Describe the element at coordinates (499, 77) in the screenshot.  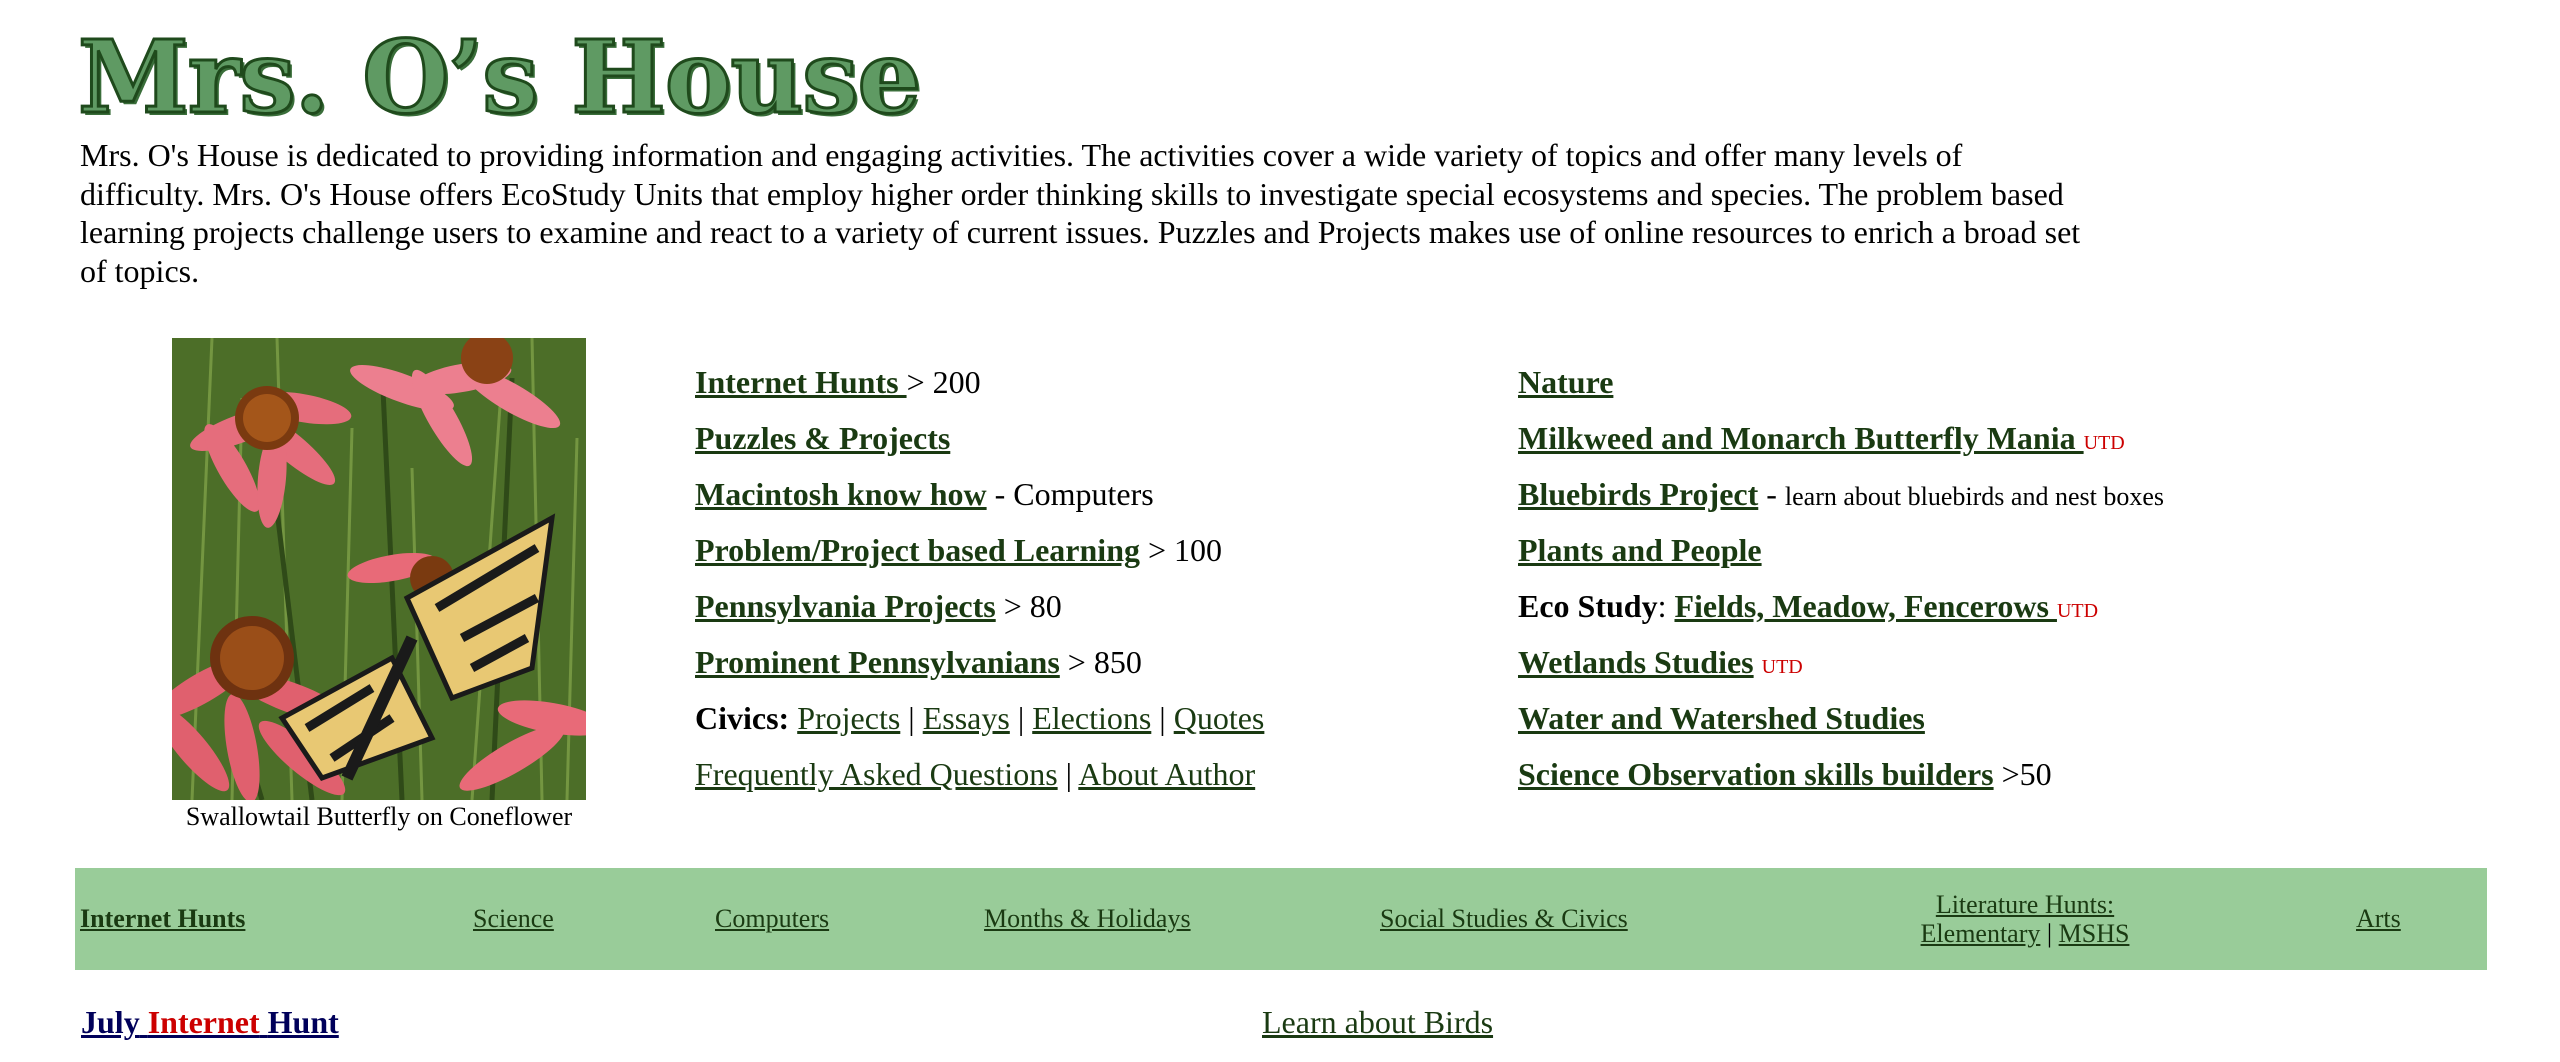
I see `site-logo: Mrs. O’s House` at that location.